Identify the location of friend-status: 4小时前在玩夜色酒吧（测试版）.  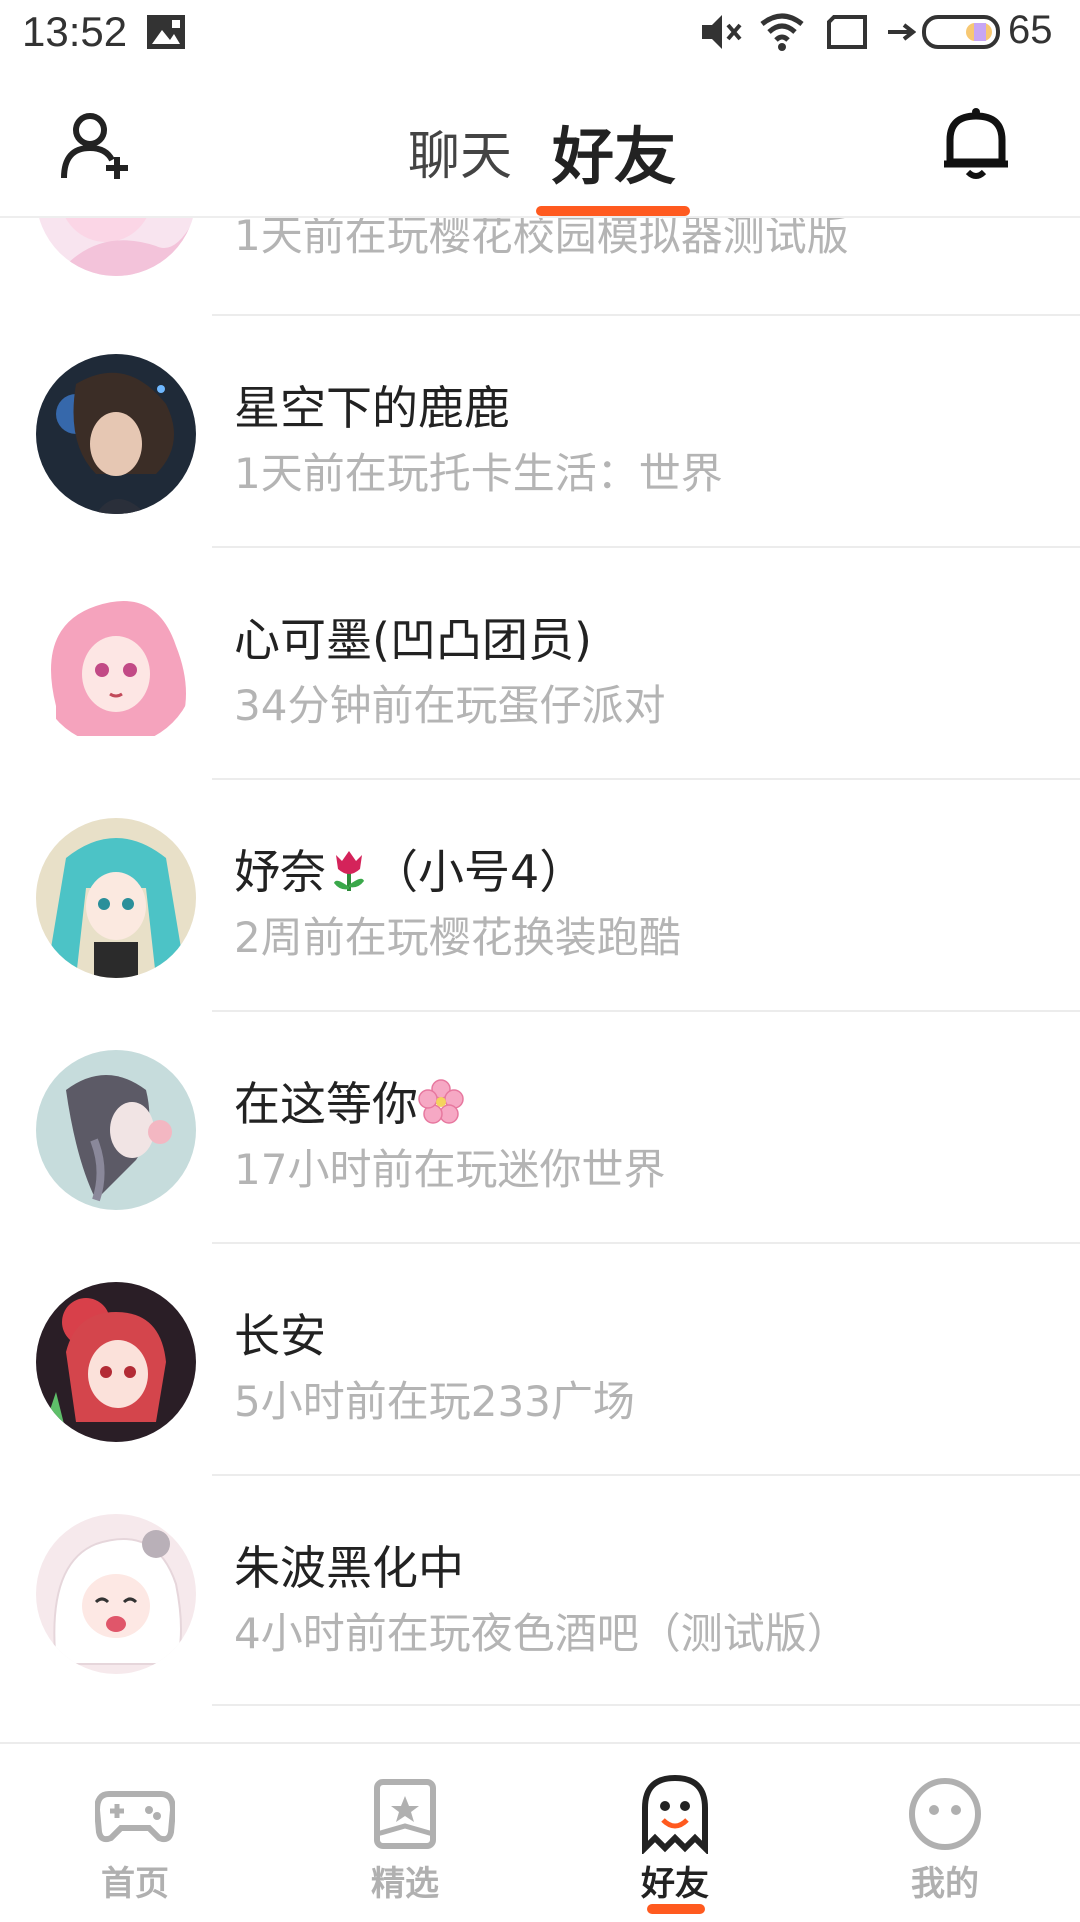
(541, 1633).